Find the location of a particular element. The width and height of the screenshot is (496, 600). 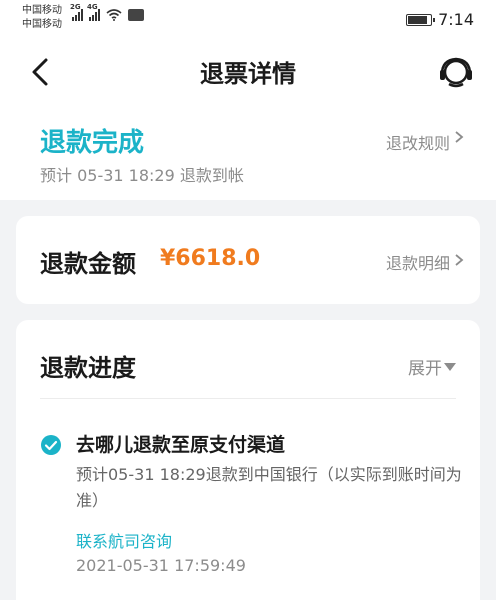

expand-toggle: 展开 is located at coordinates (432, 366).